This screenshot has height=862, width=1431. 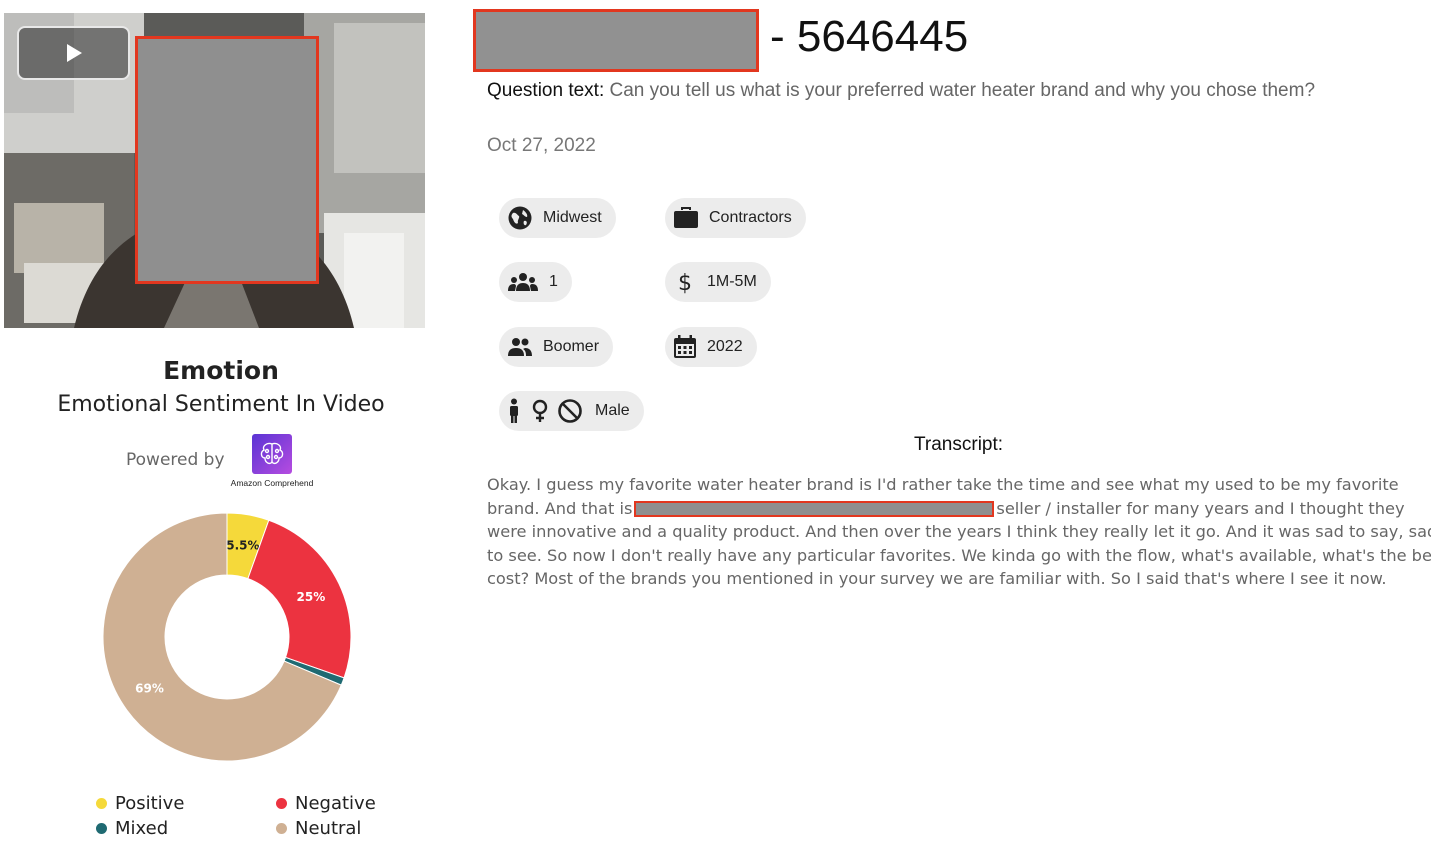 I want to click on emotion-subtitle: Emotional Sentiment In Video, so click(x=221, y=404).